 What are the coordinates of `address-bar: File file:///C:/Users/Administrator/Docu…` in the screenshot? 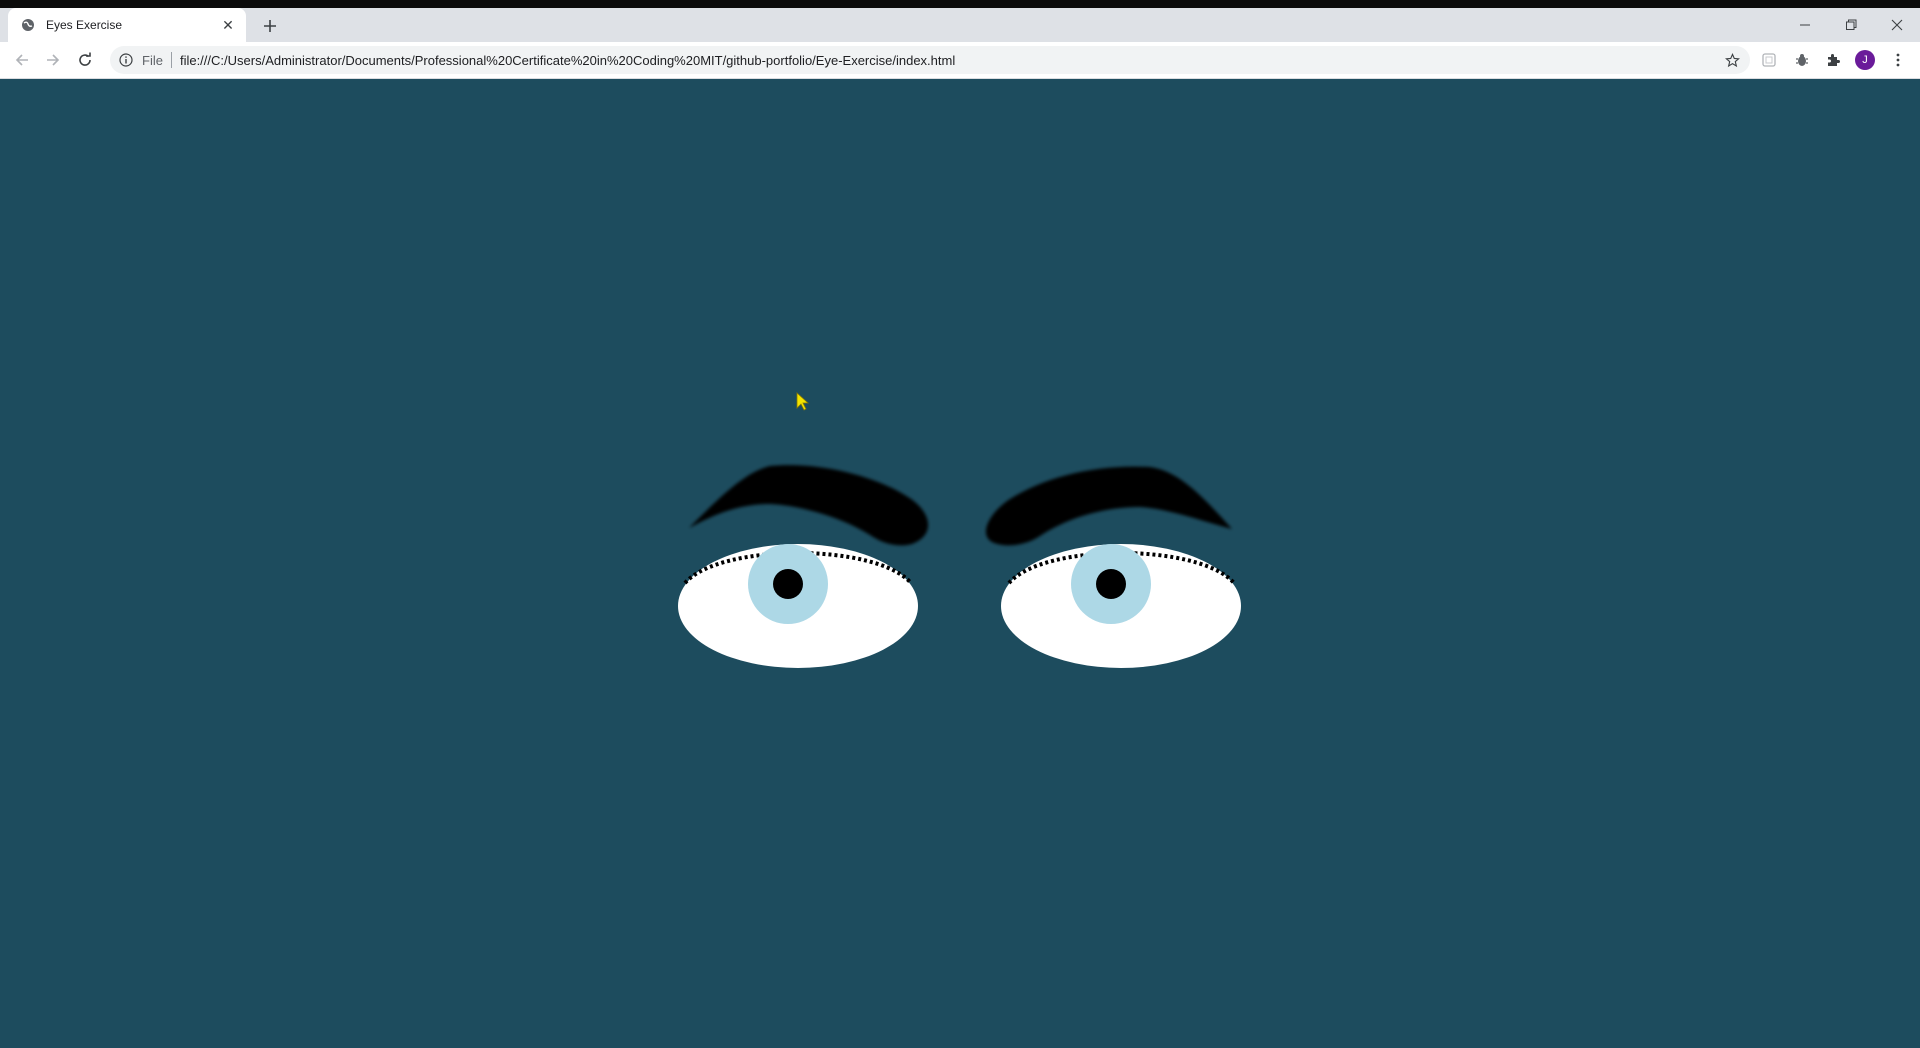 It's located at (930, 60).